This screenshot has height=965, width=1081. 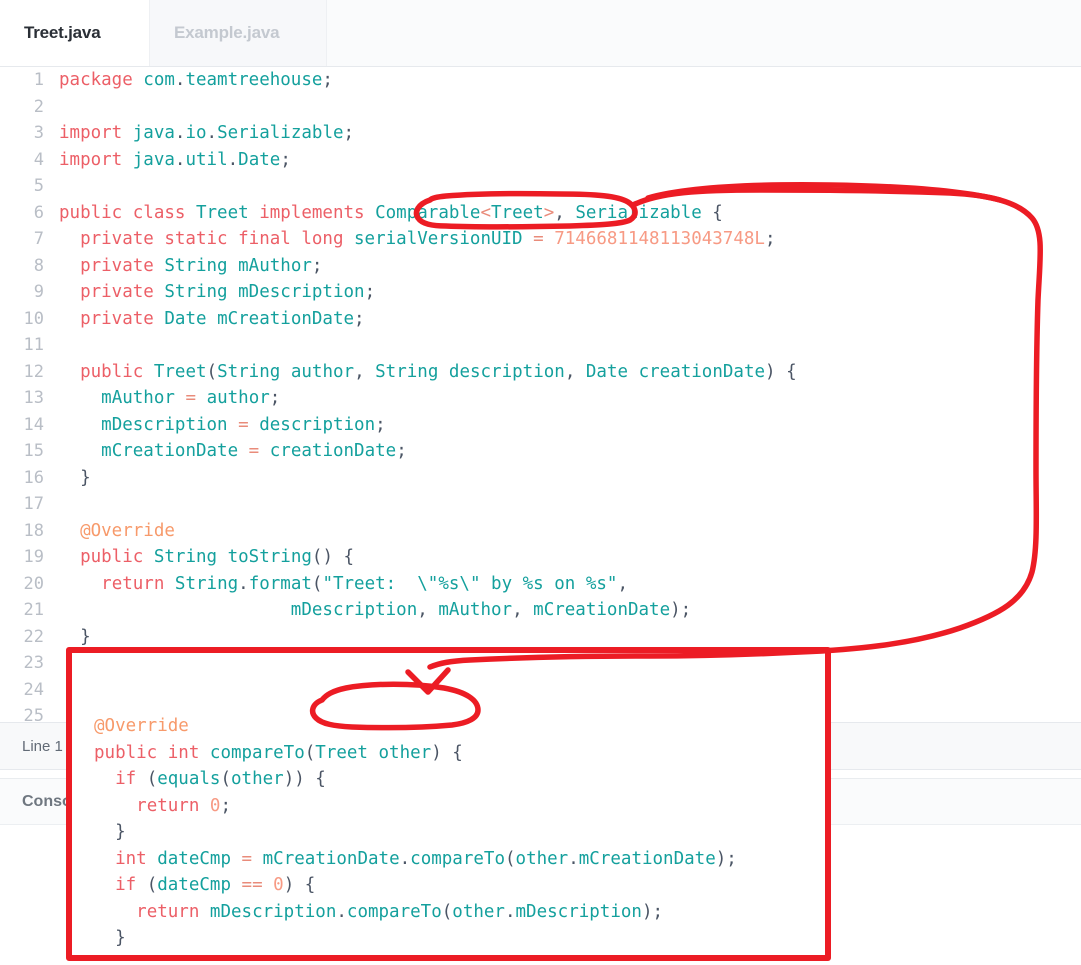 What do you see at coordinates (33, 398) in the screenshot?
I see `line-number: 13` at bounding box center [33, 398].